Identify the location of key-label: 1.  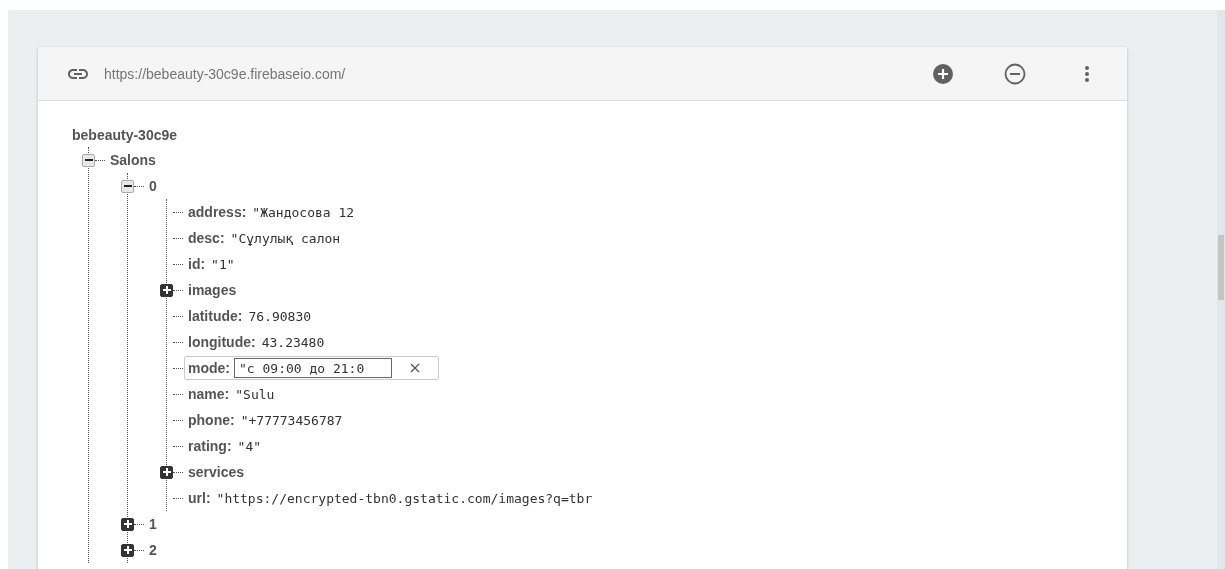
(153, 524).